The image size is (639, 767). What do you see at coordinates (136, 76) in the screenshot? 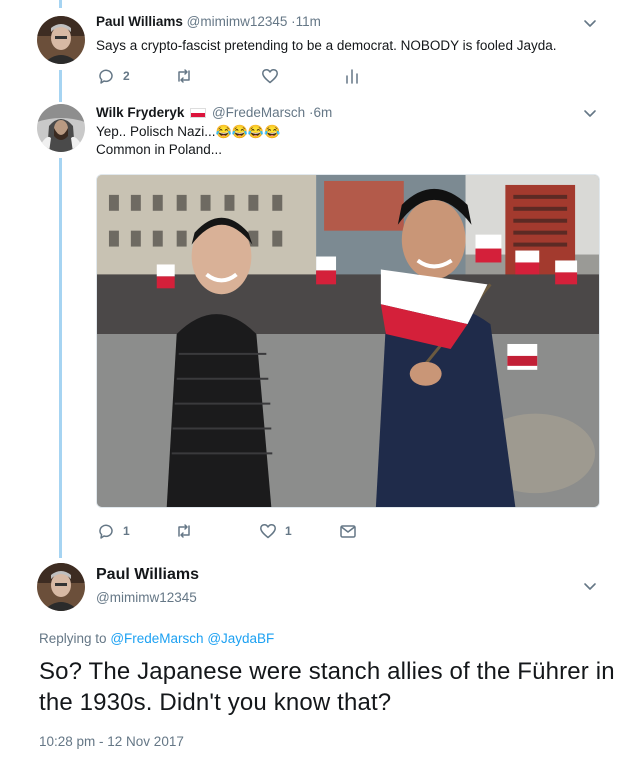
I see `reply-button: 2` at bounding box center [136, 76].